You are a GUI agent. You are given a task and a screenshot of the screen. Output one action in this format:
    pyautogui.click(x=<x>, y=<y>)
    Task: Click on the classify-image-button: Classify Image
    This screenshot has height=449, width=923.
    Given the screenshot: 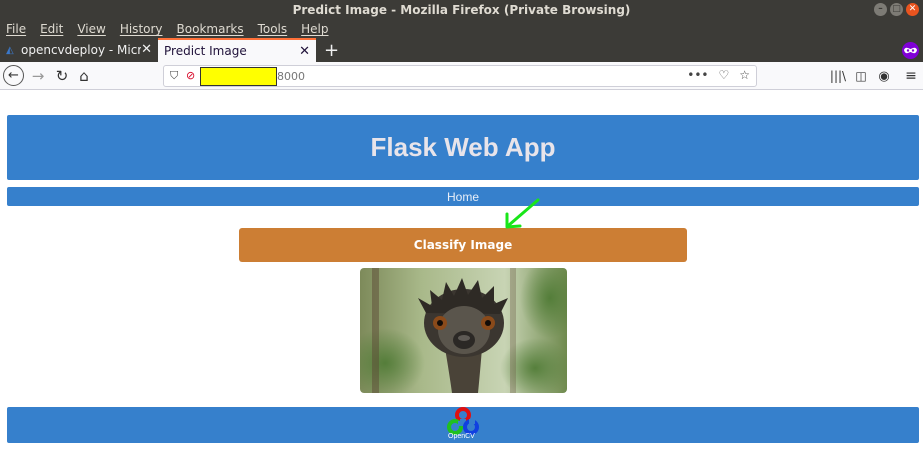 What is the action you would take?
    pyautogui.click(x=463, y=245)
    